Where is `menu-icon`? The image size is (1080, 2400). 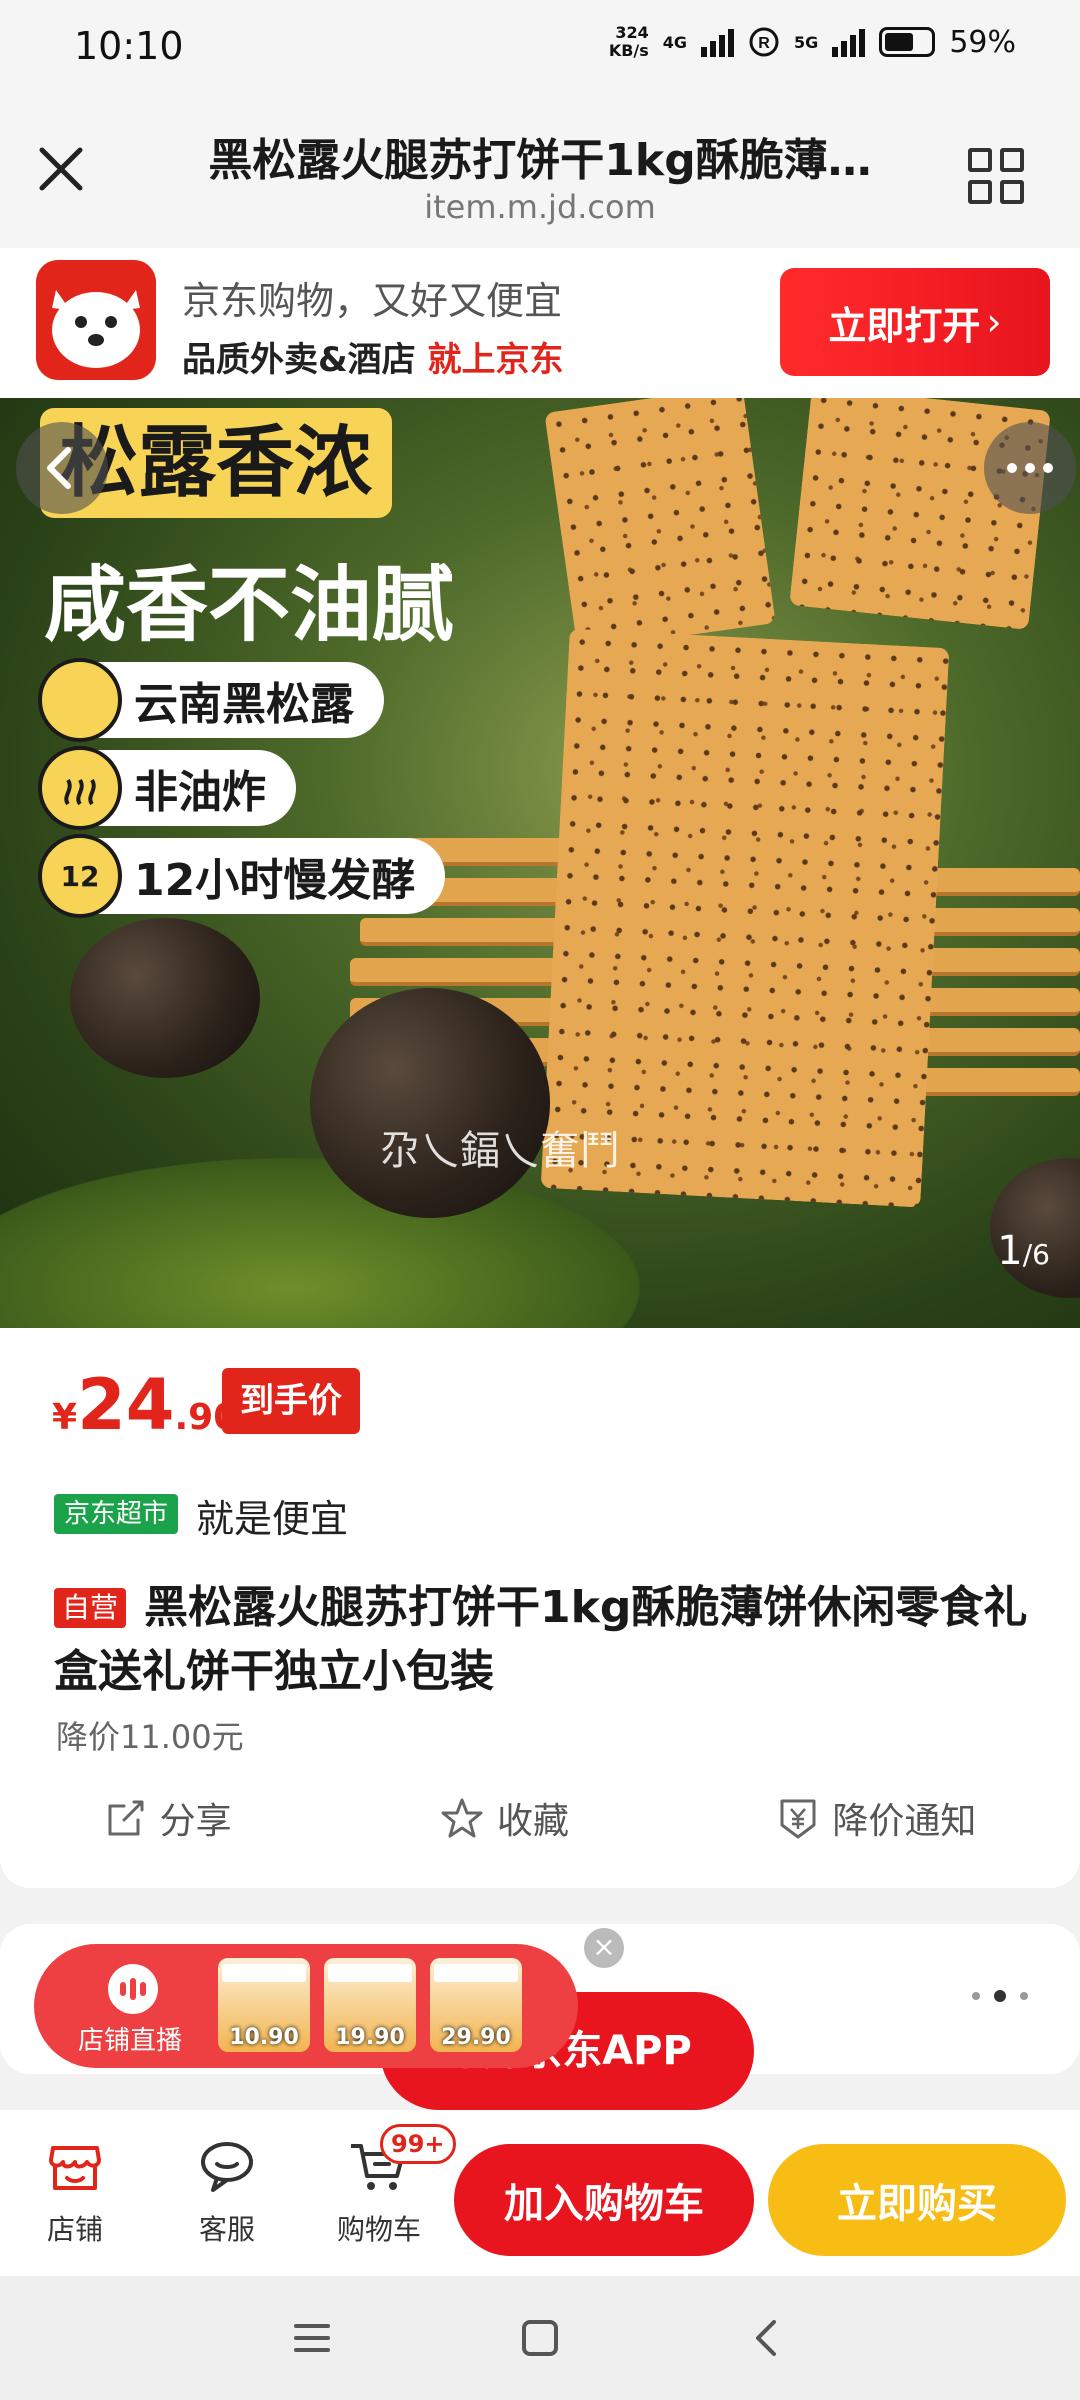
menu-icon is located at coordinates (312, 2338).